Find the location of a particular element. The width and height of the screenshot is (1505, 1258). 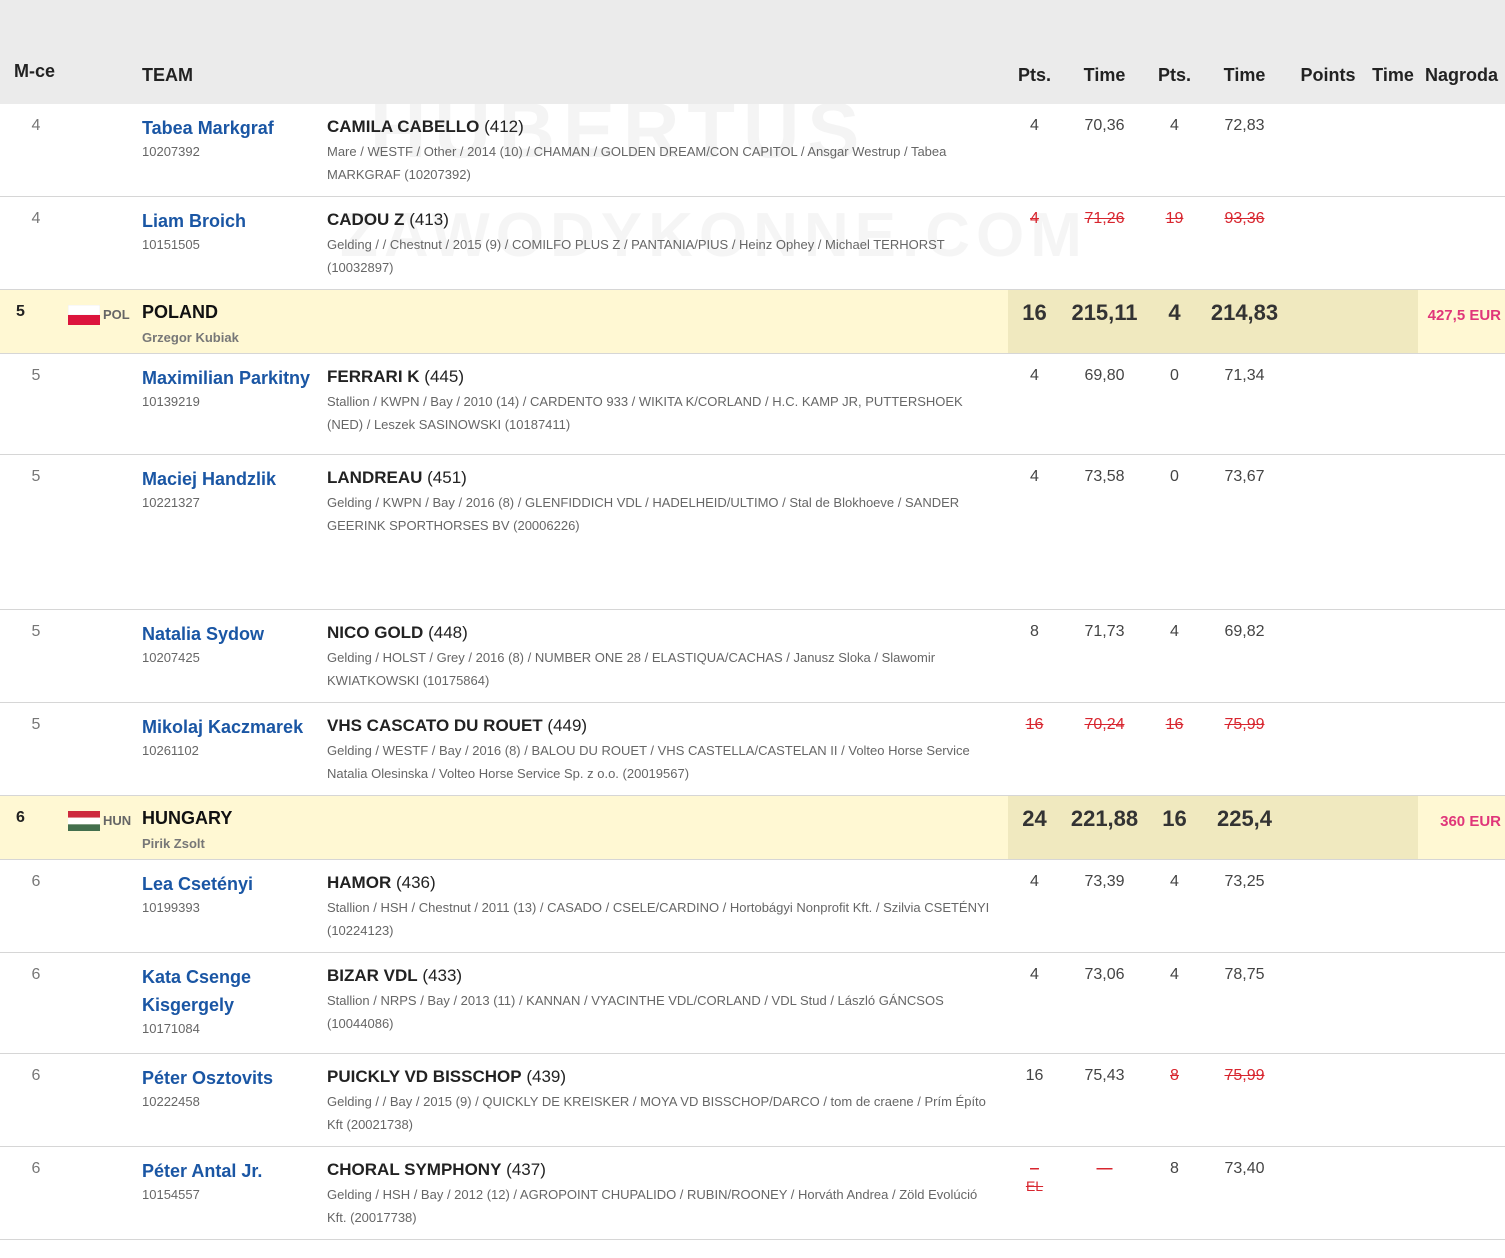

rider-fei-id: 10221327 is located at coordinates (171, 502).